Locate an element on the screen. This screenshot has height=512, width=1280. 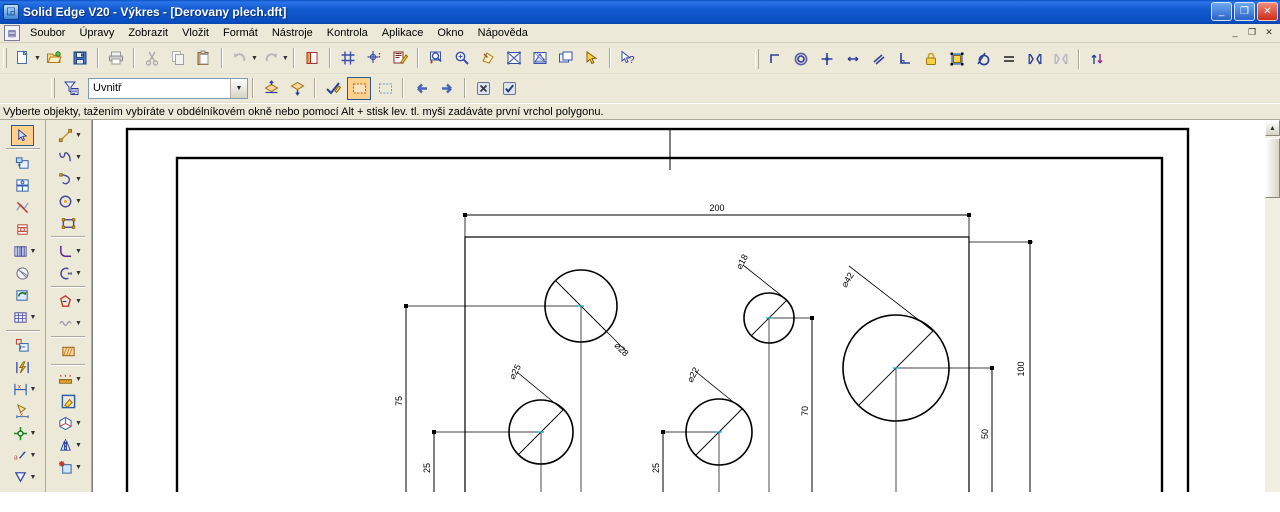
part-list-icon is located at coordinates (22, 345).